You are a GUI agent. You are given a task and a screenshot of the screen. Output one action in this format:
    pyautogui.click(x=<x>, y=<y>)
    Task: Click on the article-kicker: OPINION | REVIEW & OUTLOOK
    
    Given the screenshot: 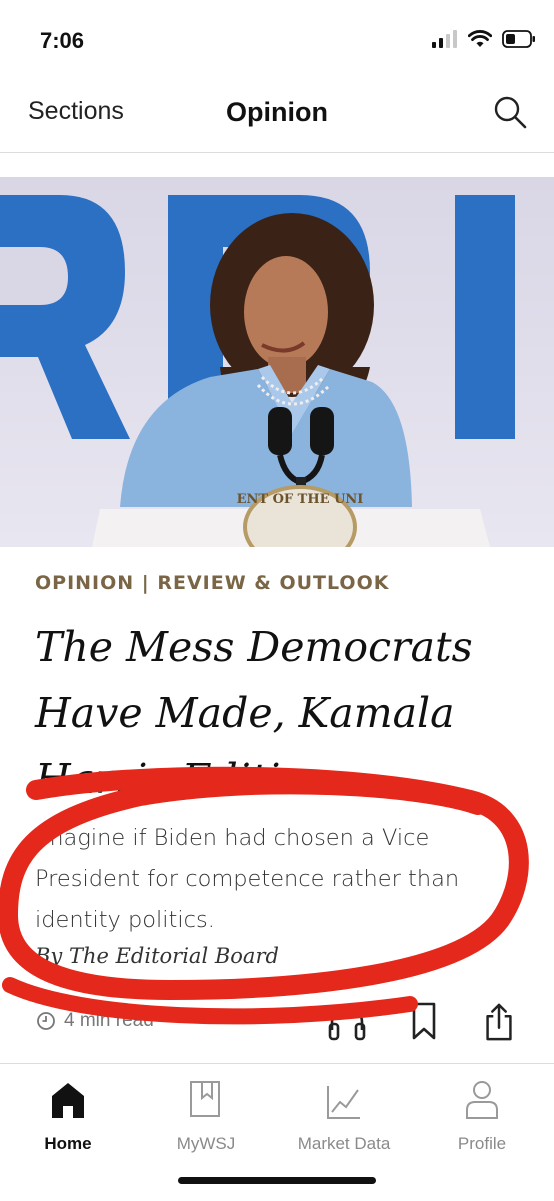 What is the action you would take?
    pyautogui.click(x=212, y=583)
    